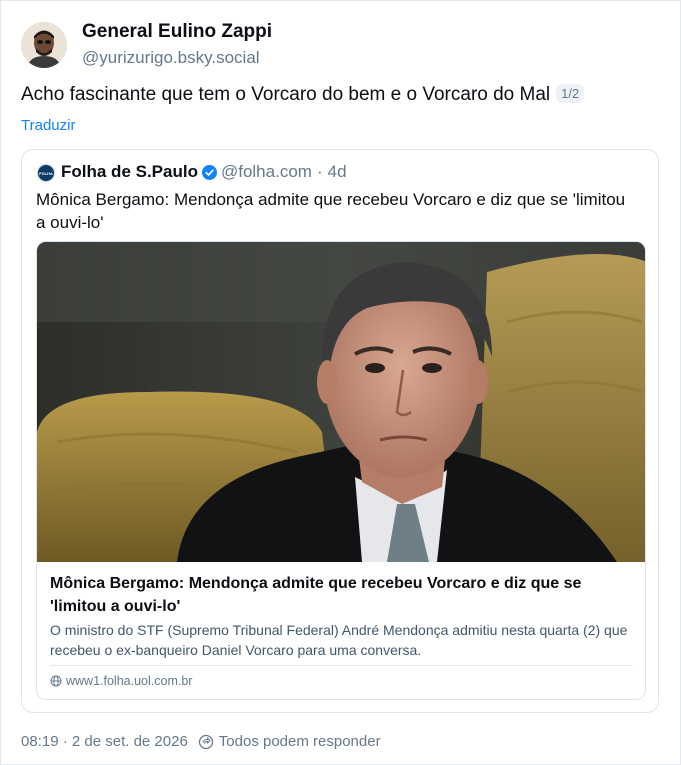 This screenshot has width=681, height=765. I want to click on post-timestamp: 08:19 · 2 de set. de 2026, so click(104, 741).